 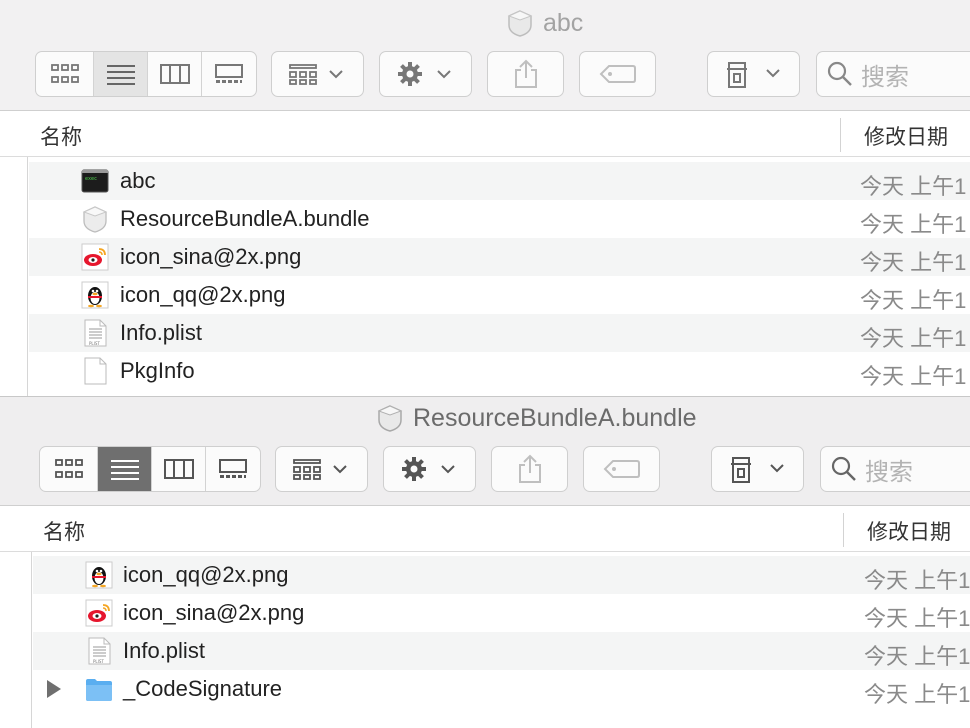 I want to click on list-item: _CodeSignature 今天 上午1, so click(x=501, y=689).